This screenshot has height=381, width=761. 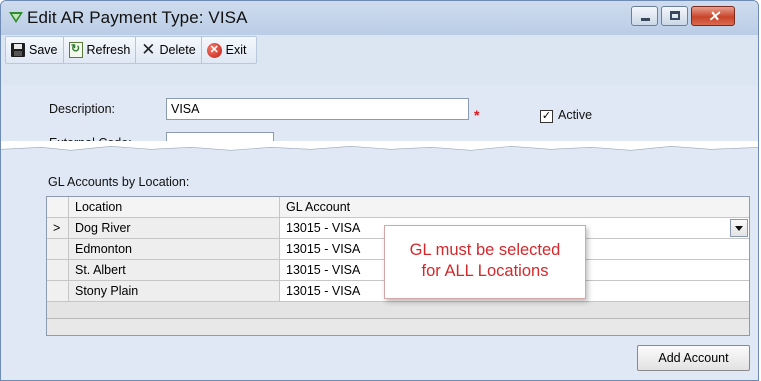 I want to click on grid-horizontal-scrollbar, so click(x=398, y=326).